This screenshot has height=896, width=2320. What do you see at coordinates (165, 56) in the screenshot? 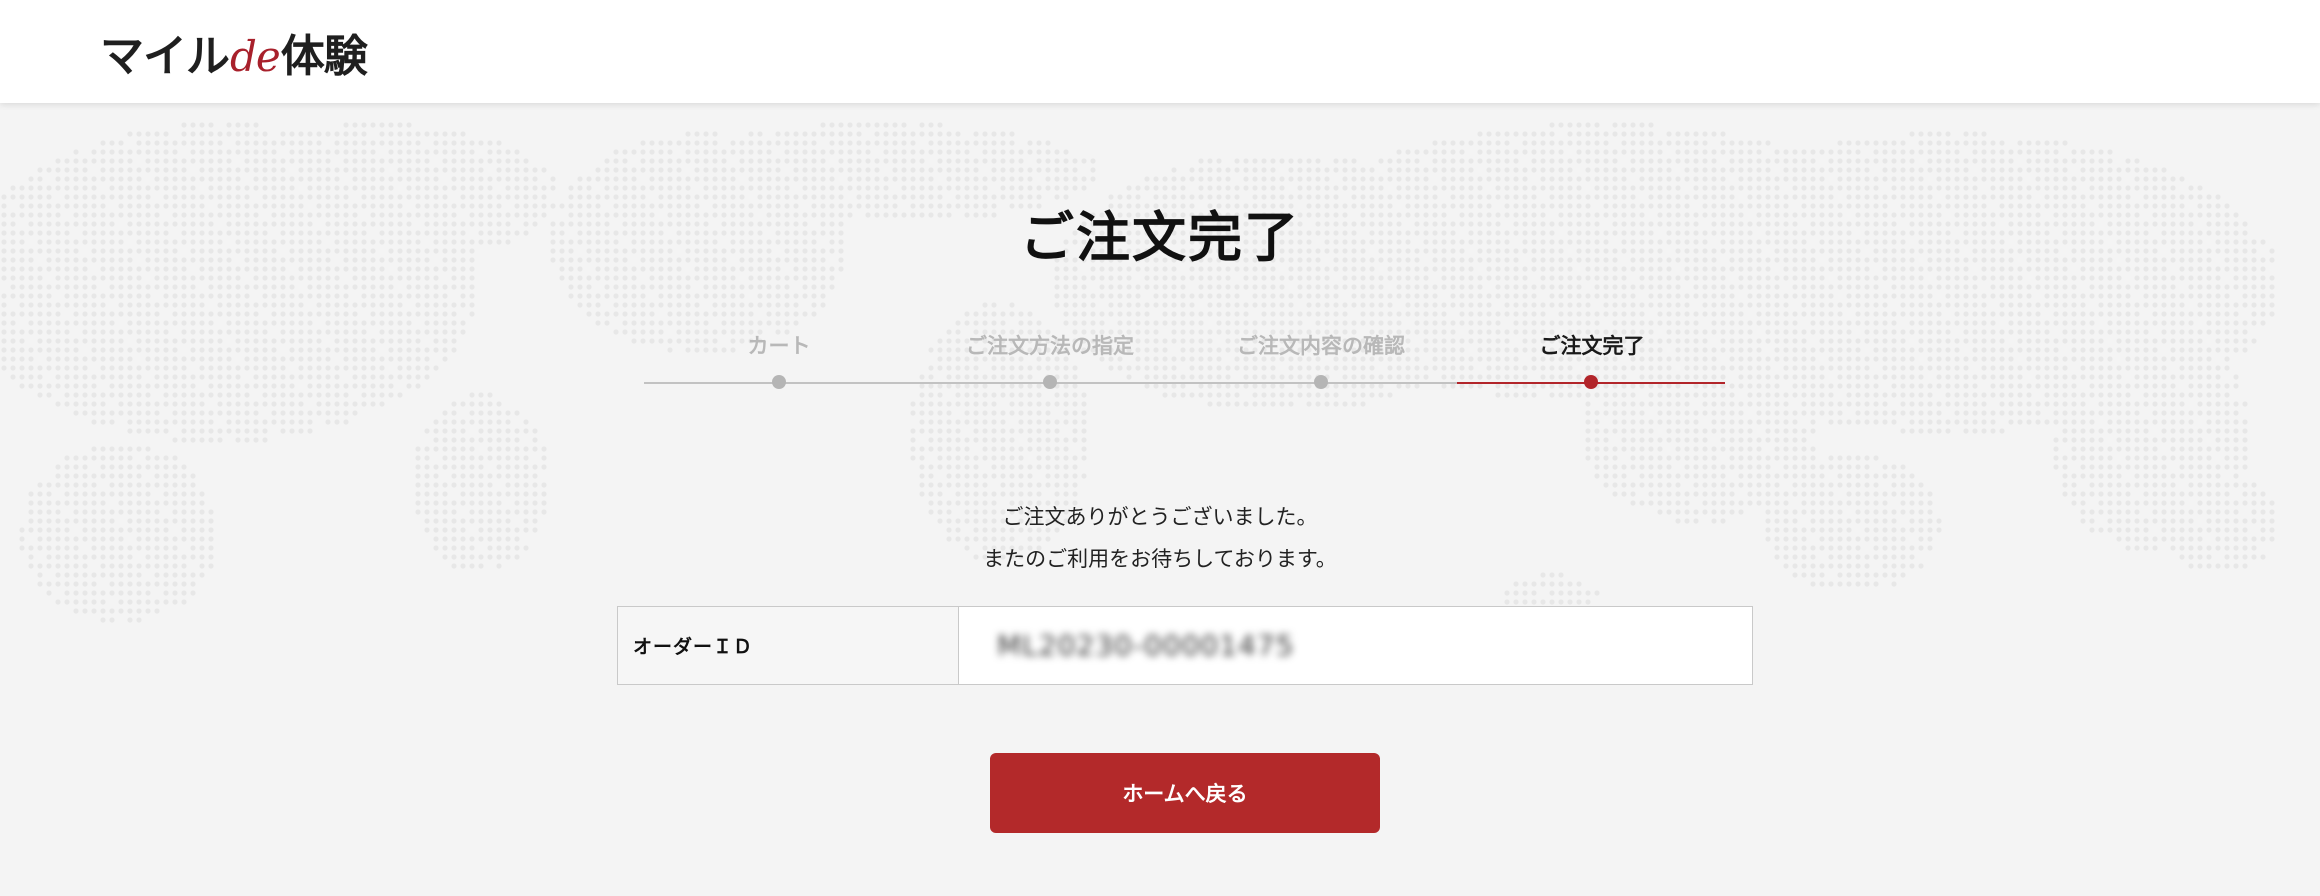
I see `logo-text-part1: マイル` at bounding box center [165, 56].